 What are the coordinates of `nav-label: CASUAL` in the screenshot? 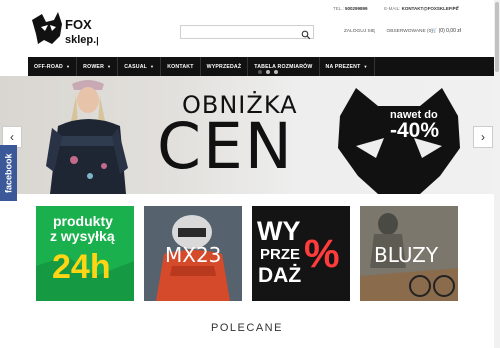 It's located at (136, 66).